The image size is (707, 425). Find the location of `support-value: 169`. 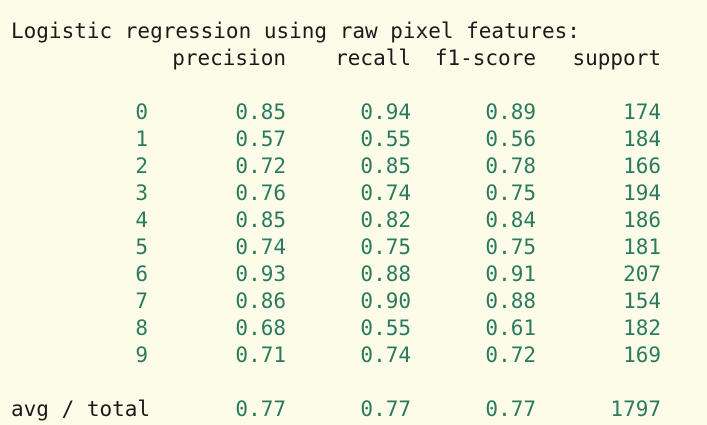

support-value: 169 is located at coordinates (642, 355).